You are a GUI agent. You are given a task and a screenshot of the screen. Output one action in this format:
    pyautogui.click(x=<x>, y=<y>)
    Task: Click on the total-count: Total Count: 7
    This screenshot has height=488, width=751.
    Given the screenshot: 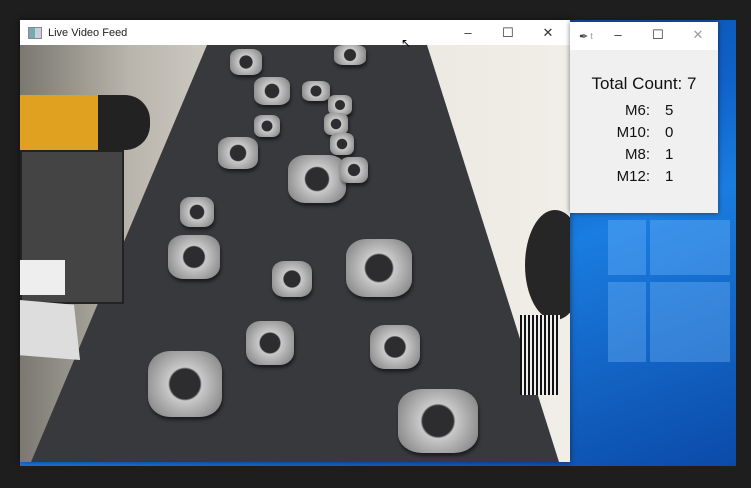 What is the action you would take?
    pyautogui.click(x=644, y=83)
    